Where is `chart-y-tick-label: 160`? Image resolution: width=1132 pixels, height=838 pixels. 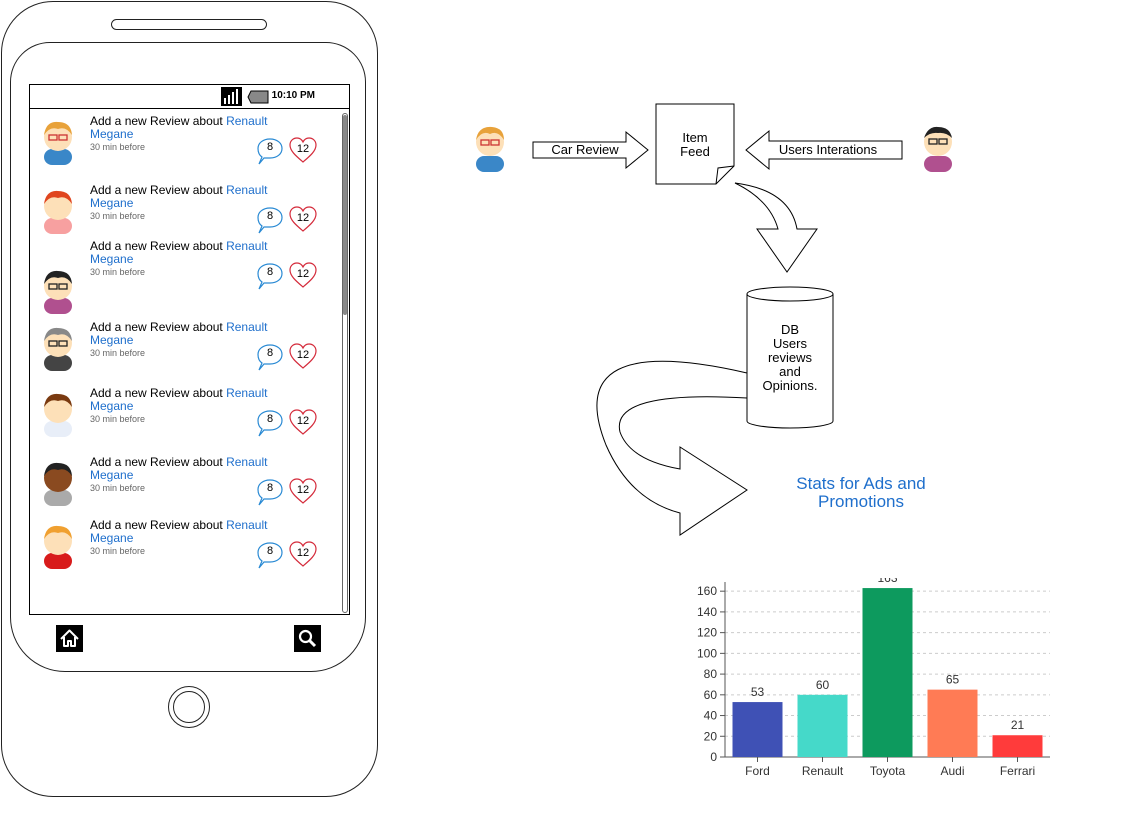
chart-y-tick-label: 160 is located at coordinates (707, 591).